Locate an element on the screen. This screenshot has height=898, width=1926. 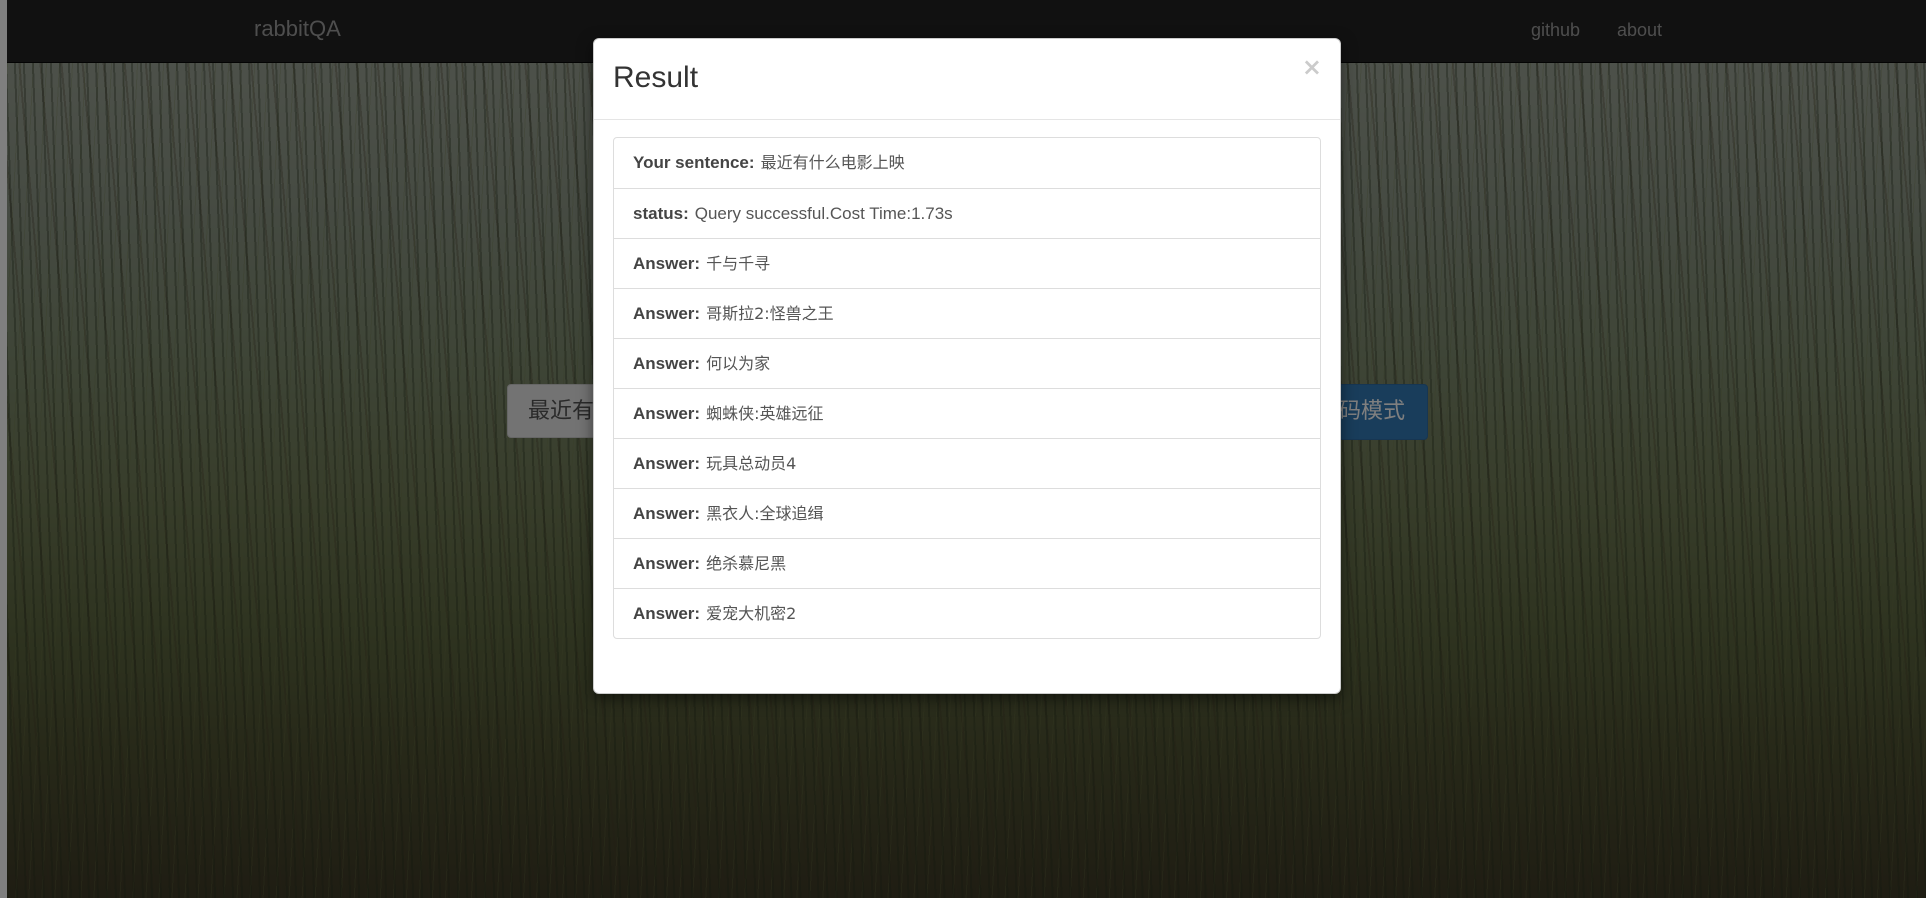
result-item-sentence: Your sentence: 最近有什么电影上映 is located at coordinates (967, 163).